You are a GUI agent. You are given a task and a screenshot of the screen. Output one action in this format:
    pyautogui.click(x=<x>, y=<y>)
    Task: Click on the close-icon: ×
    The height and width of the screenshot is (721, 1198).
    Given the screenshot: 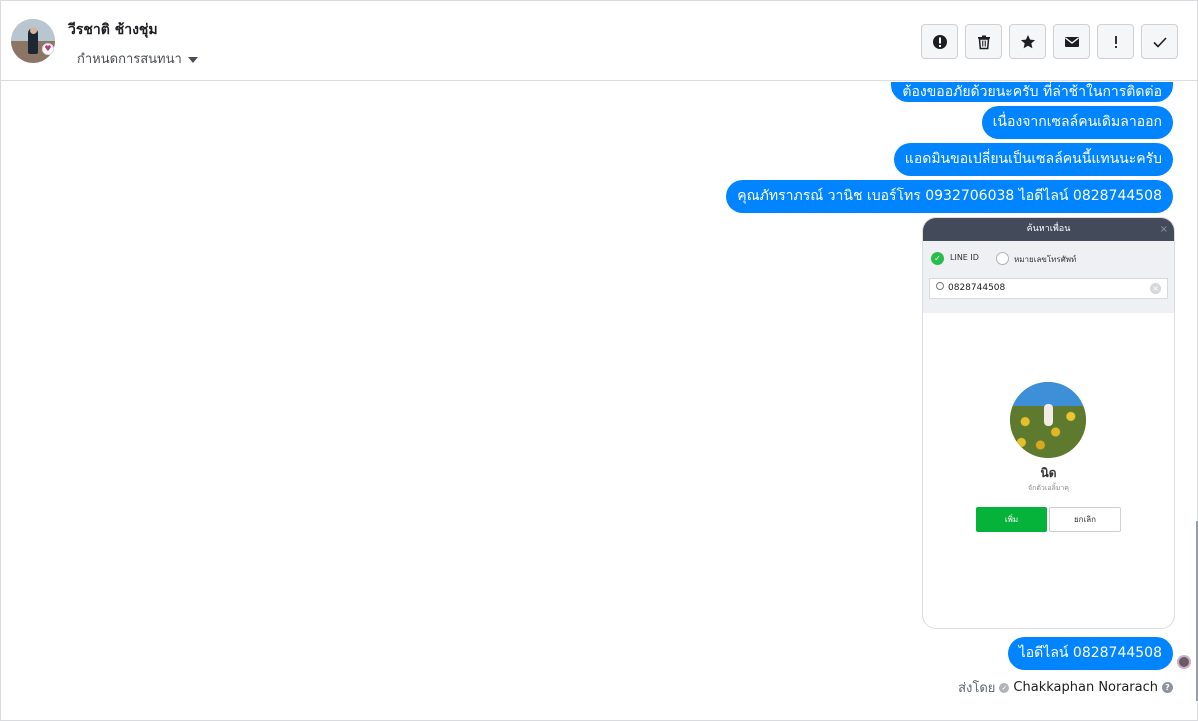 What is the action you would take?
    pyautogui.click(x=1163, y=229)
    